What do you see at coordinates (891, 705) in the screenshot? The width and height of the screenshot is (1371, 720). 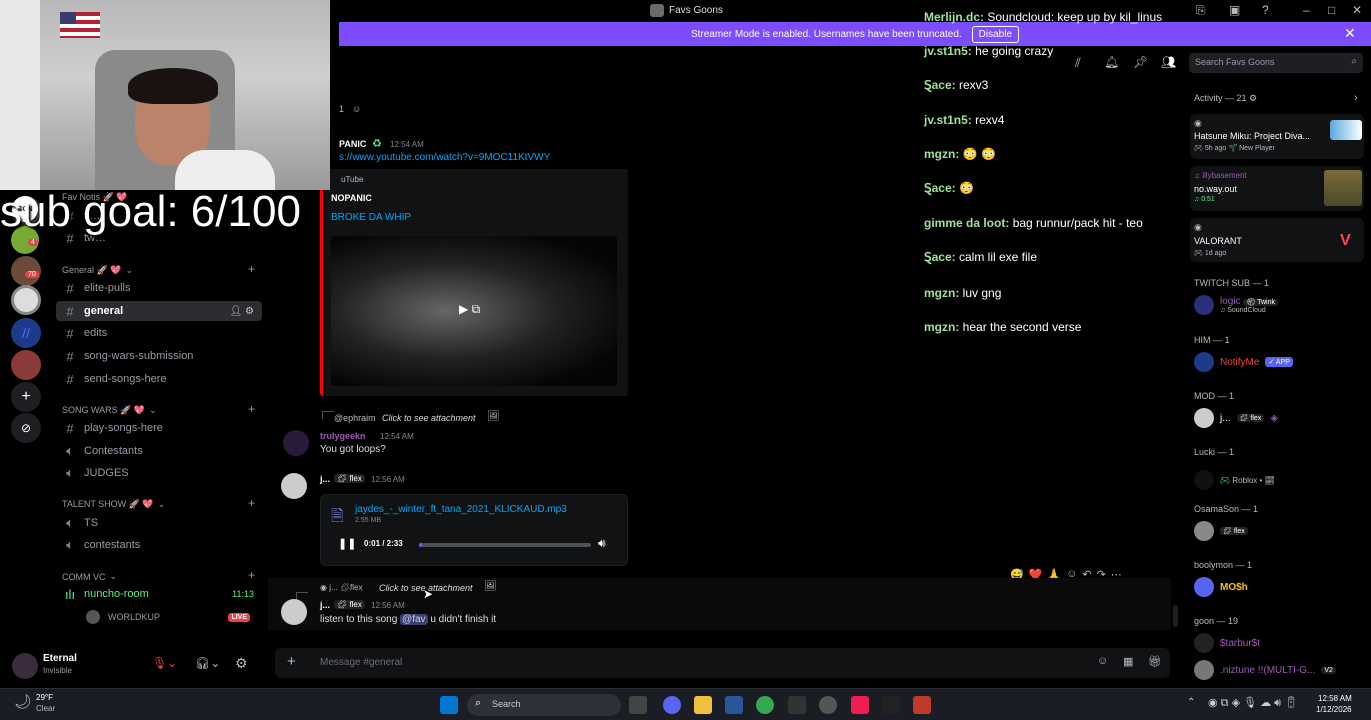 I see `app-icon` at bounding box center [891, 705].